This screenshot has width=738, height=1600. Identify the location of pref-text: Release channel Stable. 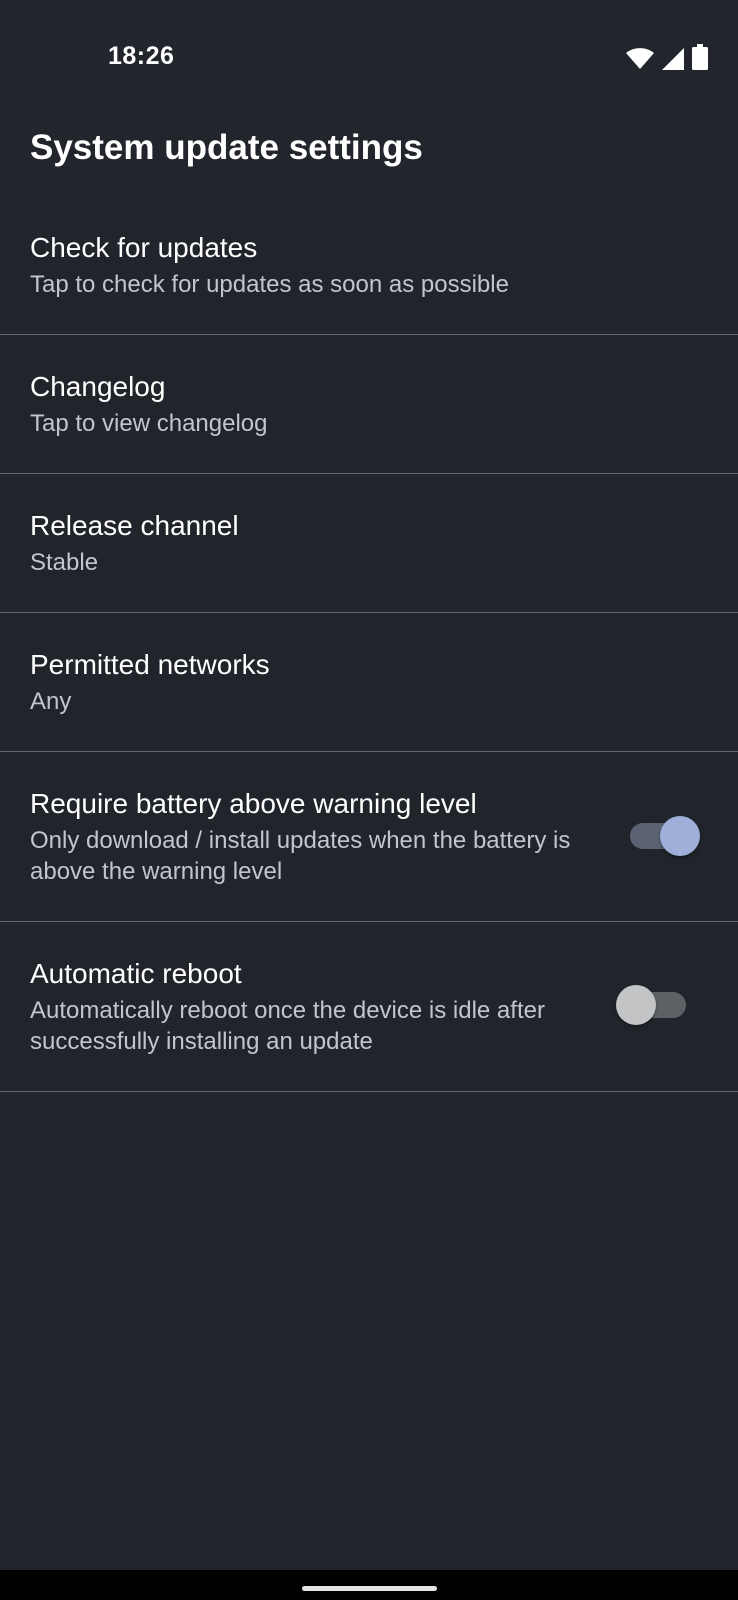
(309, 543).